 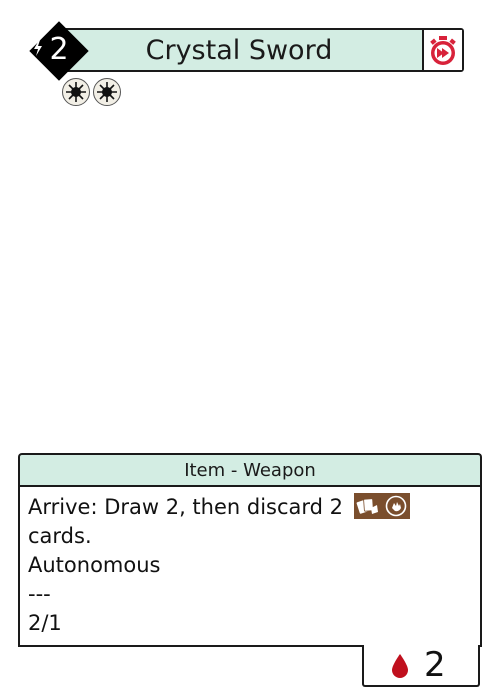 I want to click on trait-icons, so click(x=91, y=92).